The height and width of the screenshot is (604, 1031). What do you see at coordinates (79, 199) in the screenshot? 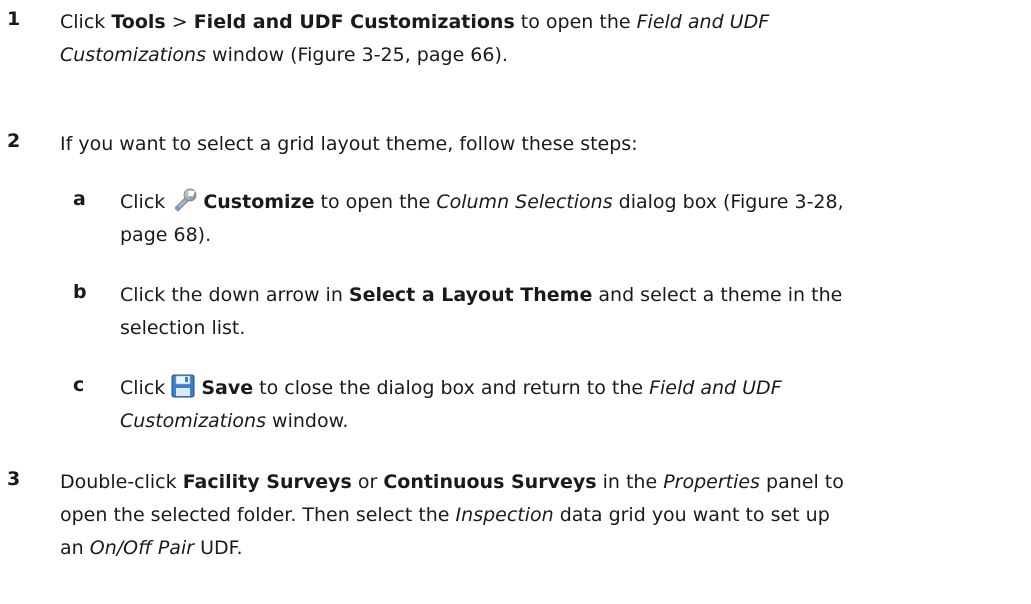
I see `substep-letter: a` at bounding box center [79, 199].